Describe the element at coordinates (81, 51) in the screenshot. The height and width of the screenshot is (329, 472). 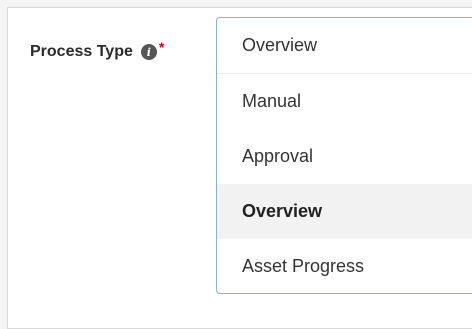
I see `process-type-label: Process Type` at that location.